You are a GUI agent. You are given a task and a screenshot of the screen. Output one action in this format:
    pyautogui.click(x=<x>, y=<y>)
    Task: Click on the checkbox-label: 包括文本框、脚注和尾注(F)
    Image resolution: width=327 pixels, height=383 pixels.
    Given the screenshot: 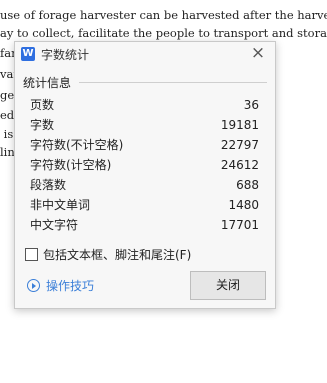 What is the action you would take?
    pyautogui.click(x=117, y=254)
    